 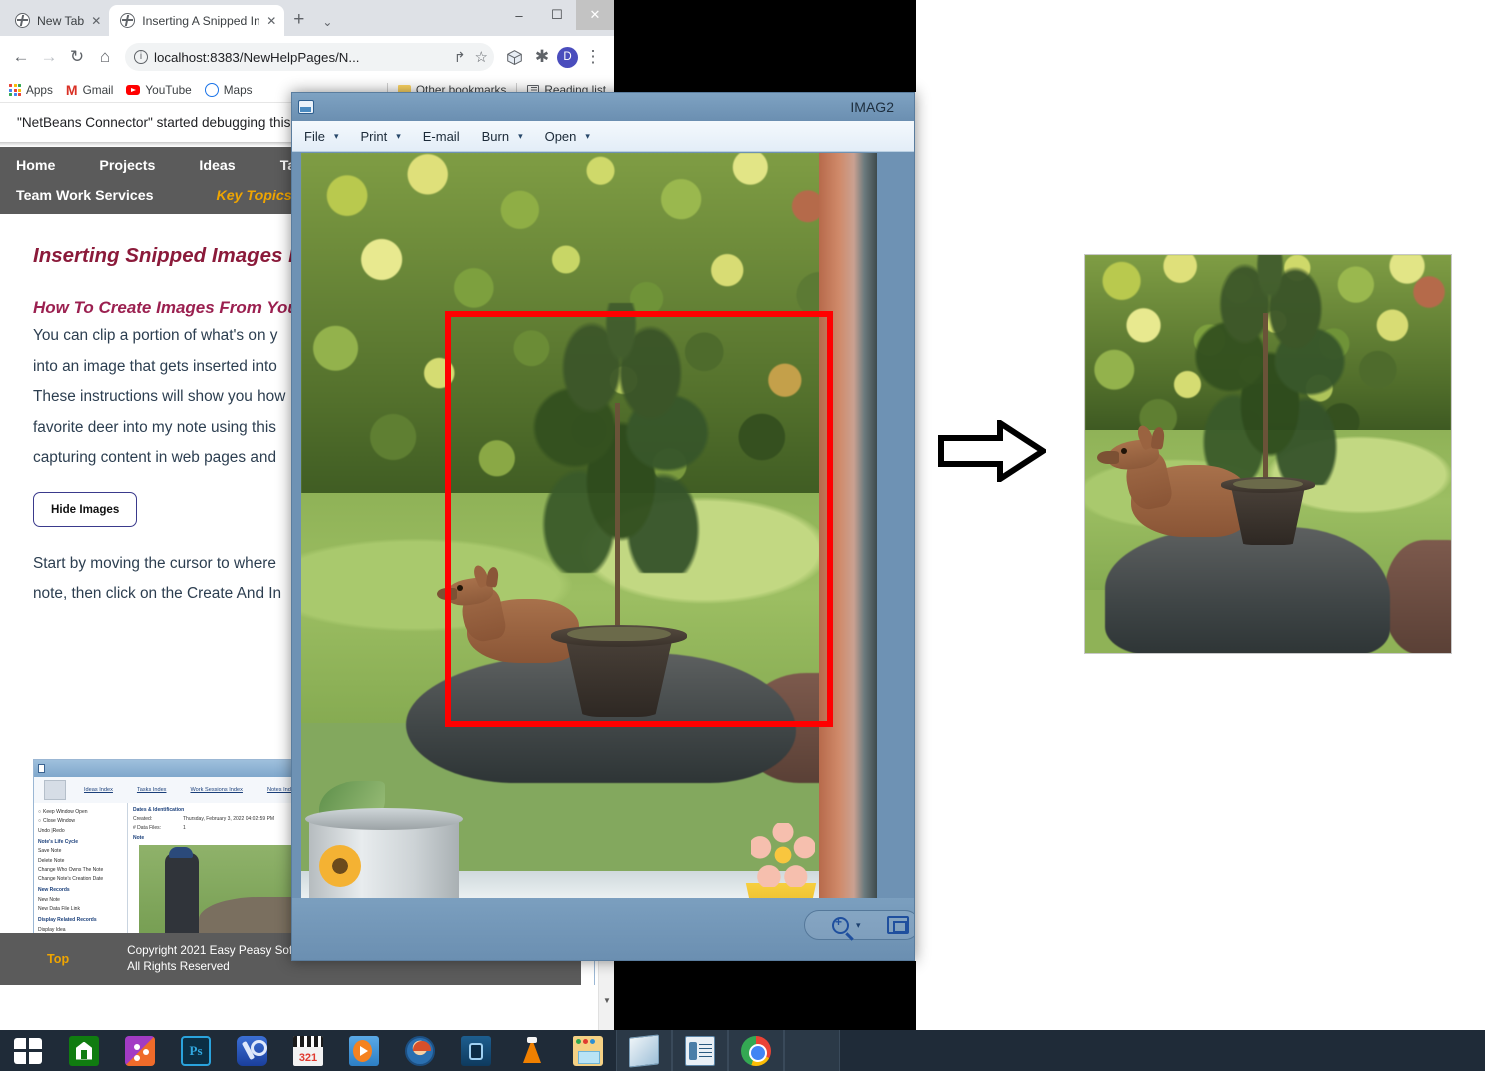 What do you see at coordinates (178, 966) in the screenshot?
I see `rights-line: All Rights Reserved` at bounding box center [178, 966].